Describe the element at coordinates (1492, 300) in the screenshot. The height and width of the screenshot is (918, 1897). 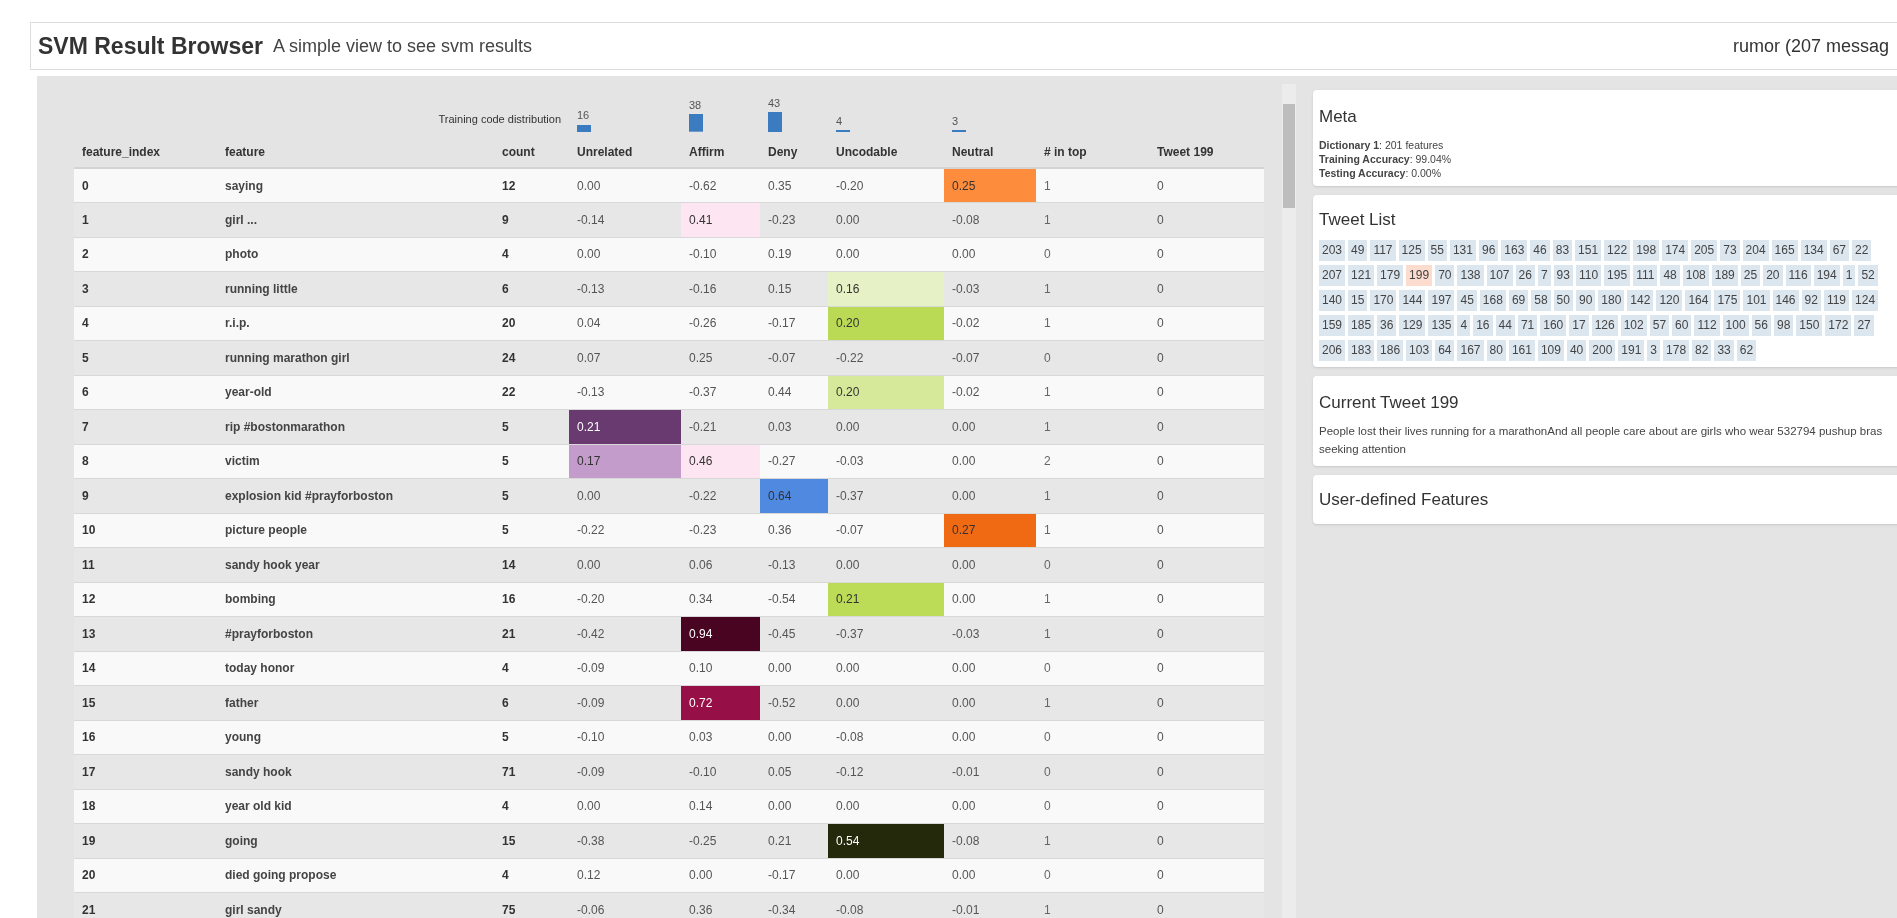
I see `tweet-chip: 168` at that location.